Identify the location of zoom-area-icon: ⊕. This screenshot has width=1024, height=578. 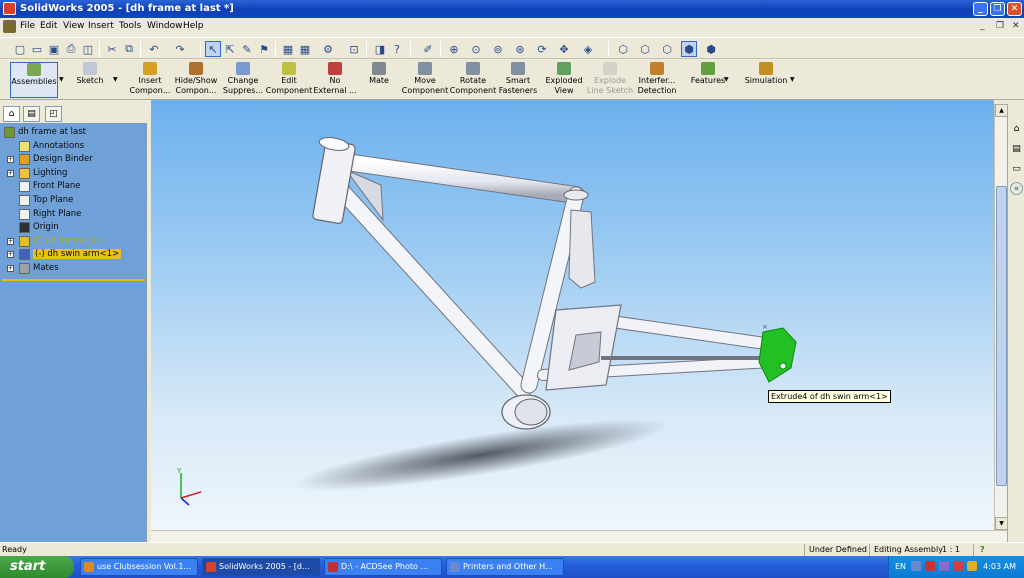
(454, 49).